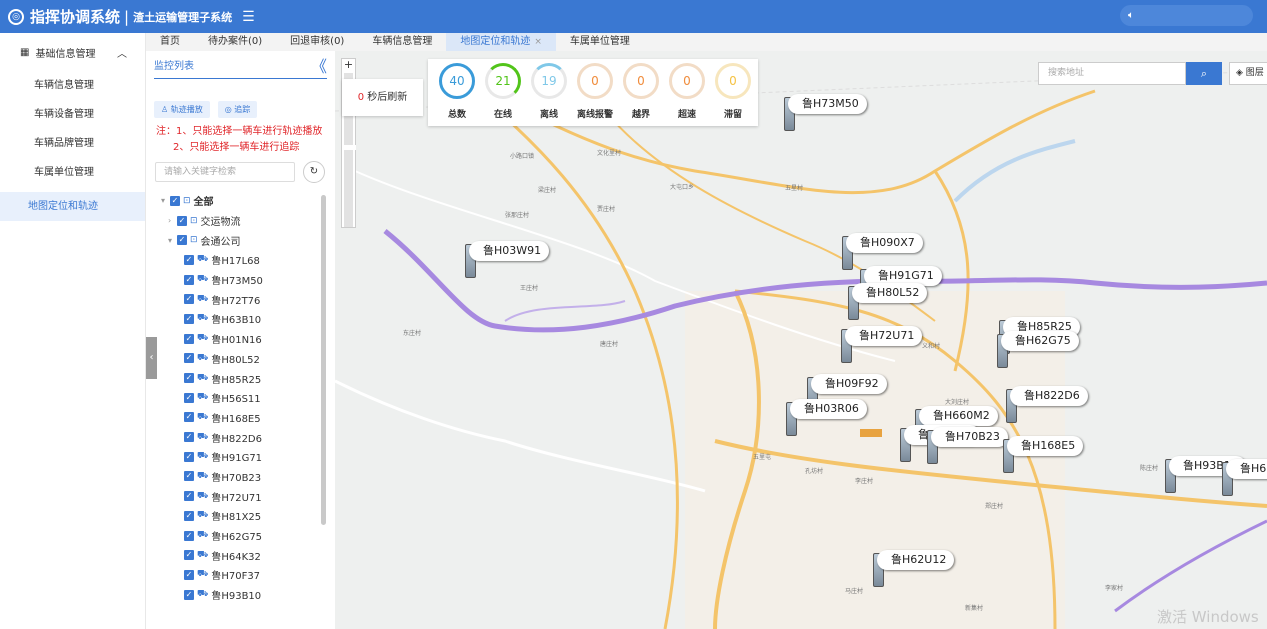  What do you see at coordinates (170, 42) in the screenshot?
I see `tab-home: 首页` at bounding box center [170, 42].